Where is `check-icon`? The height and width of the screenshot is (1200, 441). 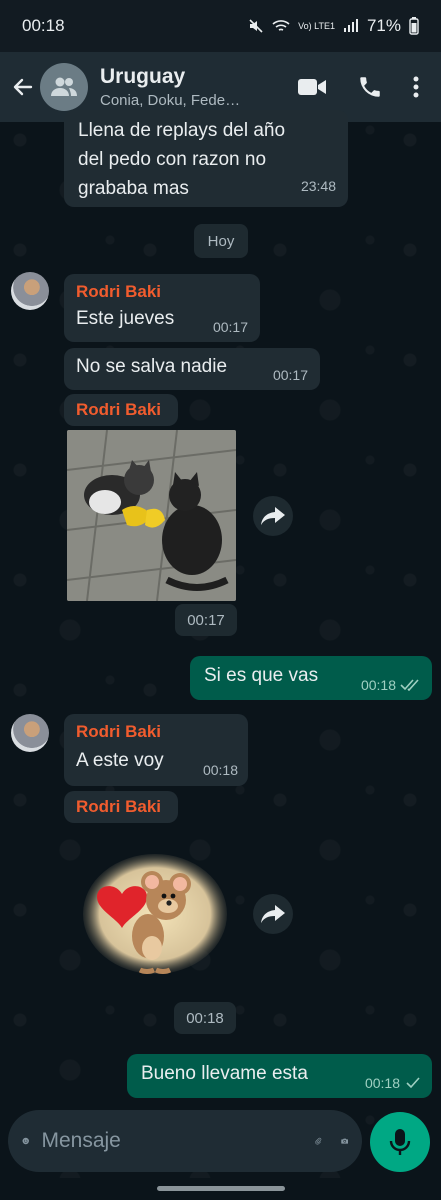 check-icon is located at coordinates (413, 1083).